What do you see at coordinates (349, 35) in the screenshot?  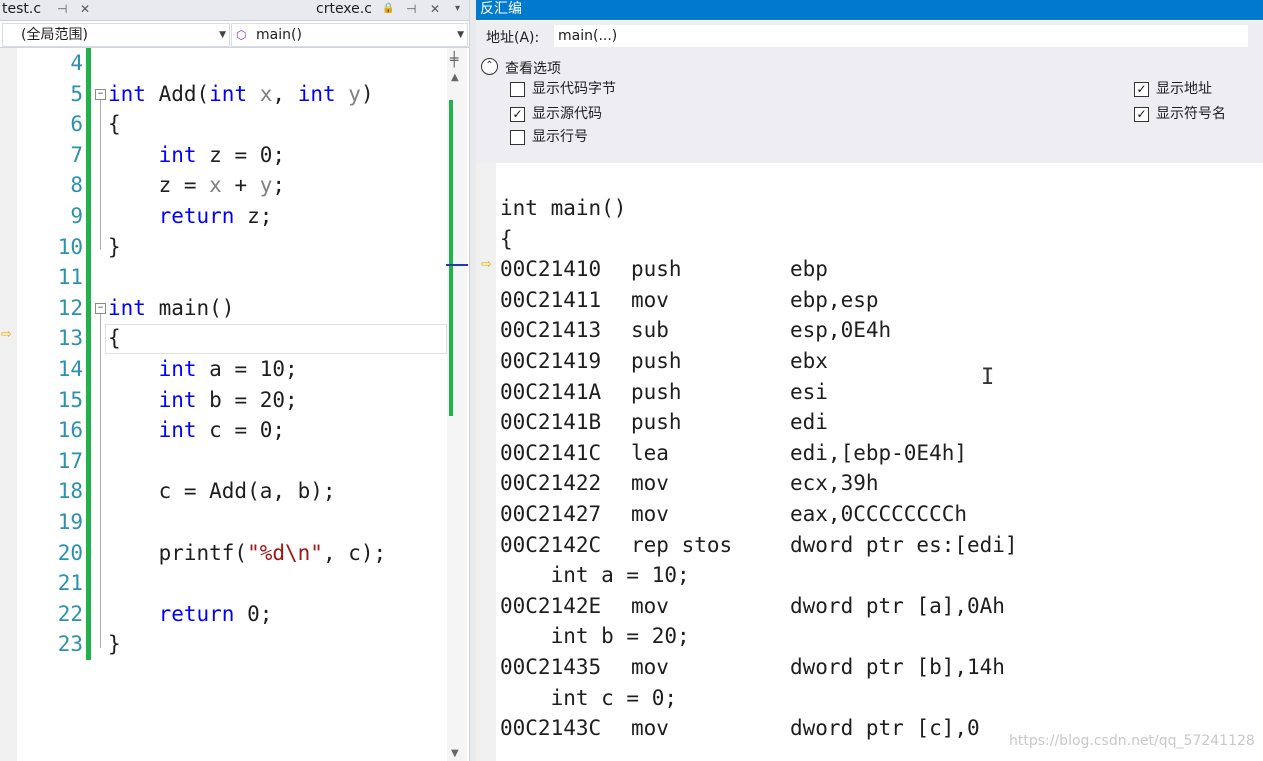 I see `function-dropdown: ⬡ main() ▼` at bounding box center [349, 35].